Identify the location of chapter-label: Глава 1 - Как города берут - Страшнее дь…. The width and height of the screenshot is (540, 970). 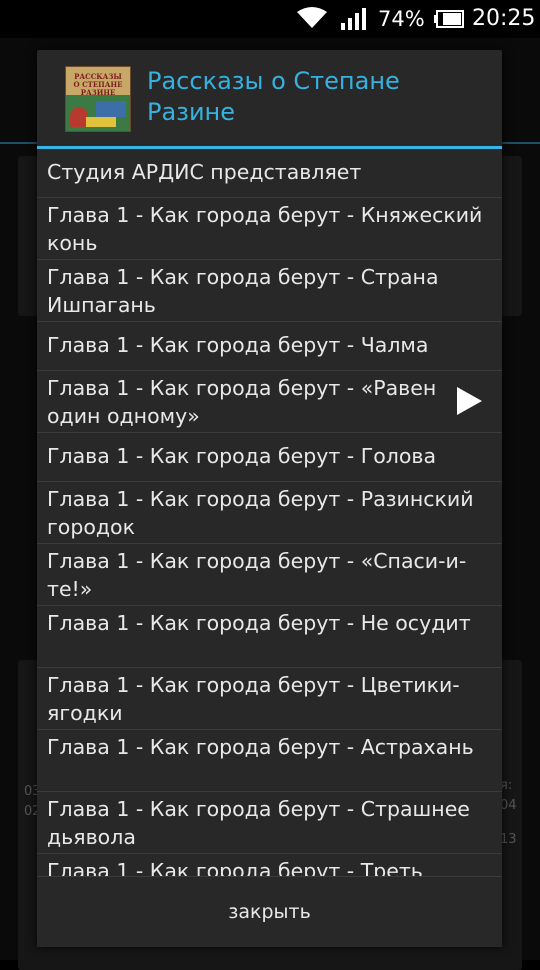
(258, 823).